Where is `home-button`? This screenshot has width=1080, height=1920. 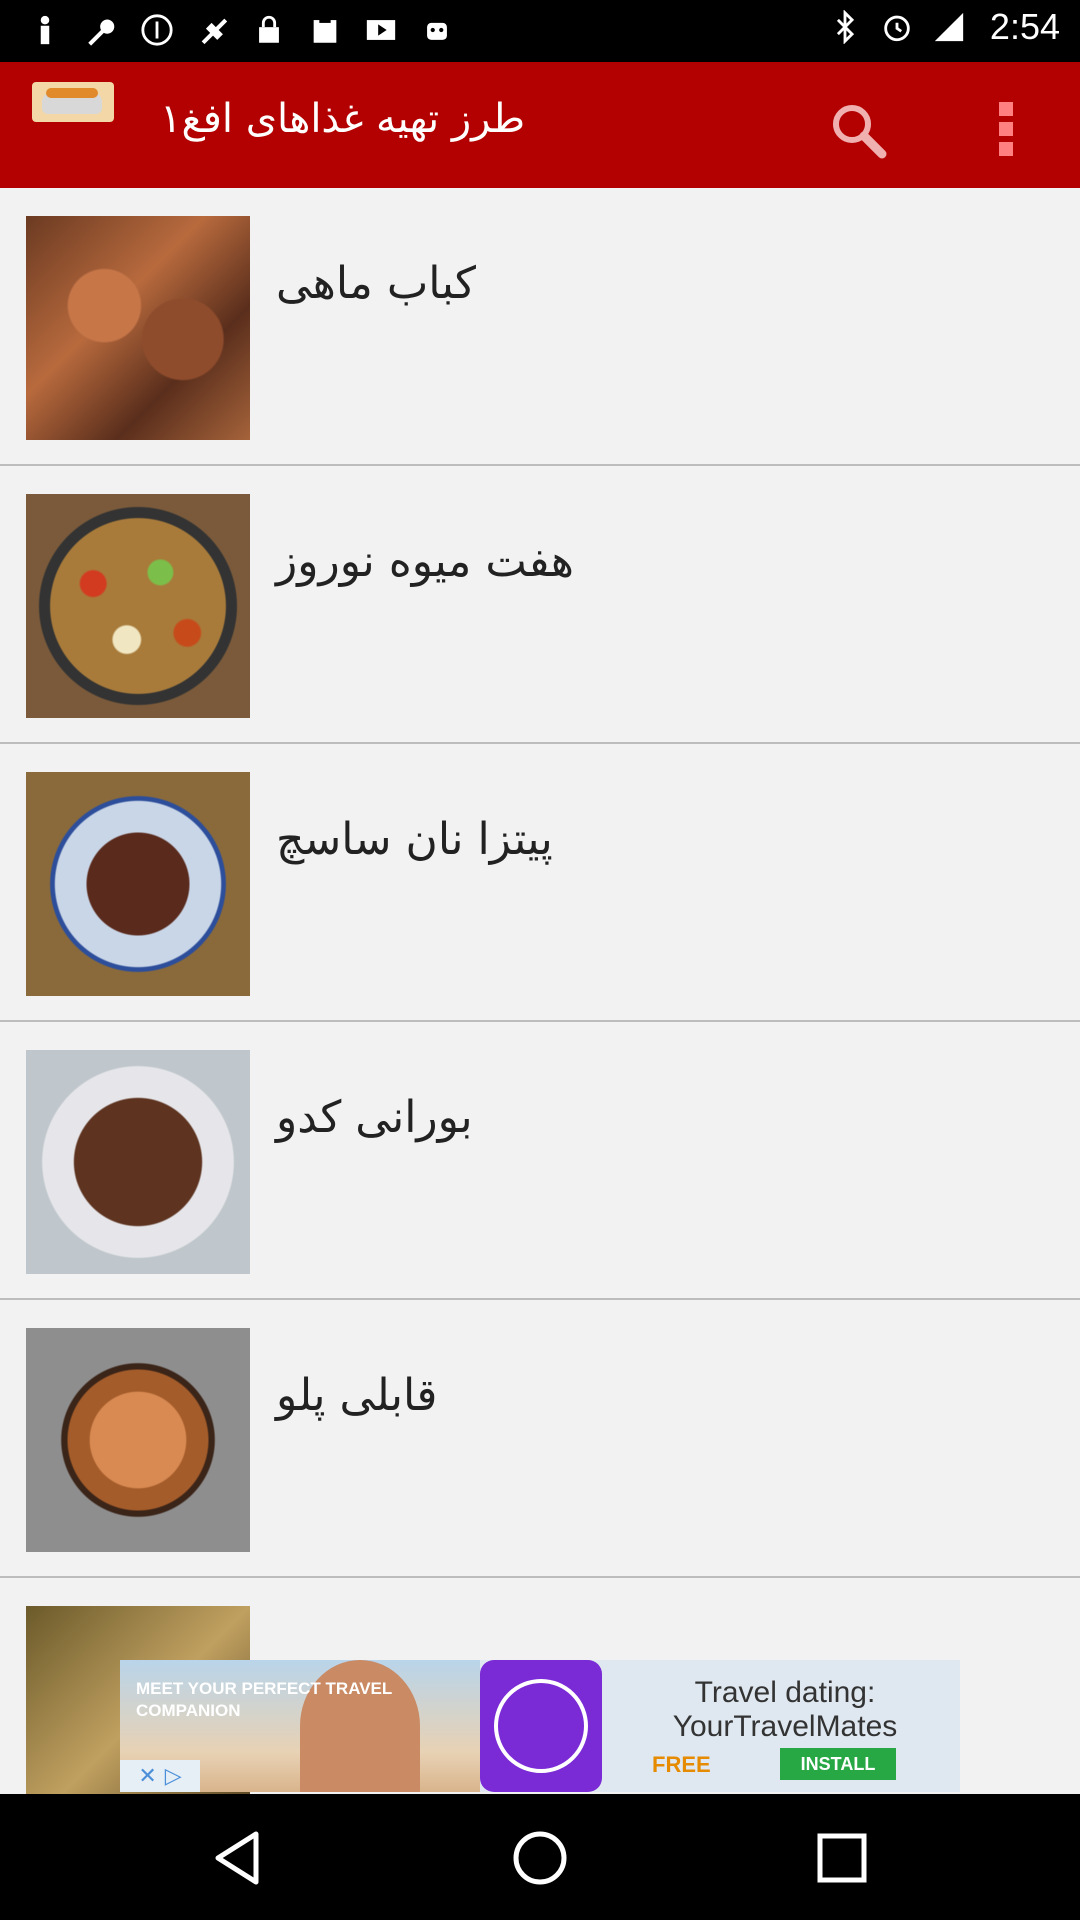 home-button is located at coordinates (540, 1858).